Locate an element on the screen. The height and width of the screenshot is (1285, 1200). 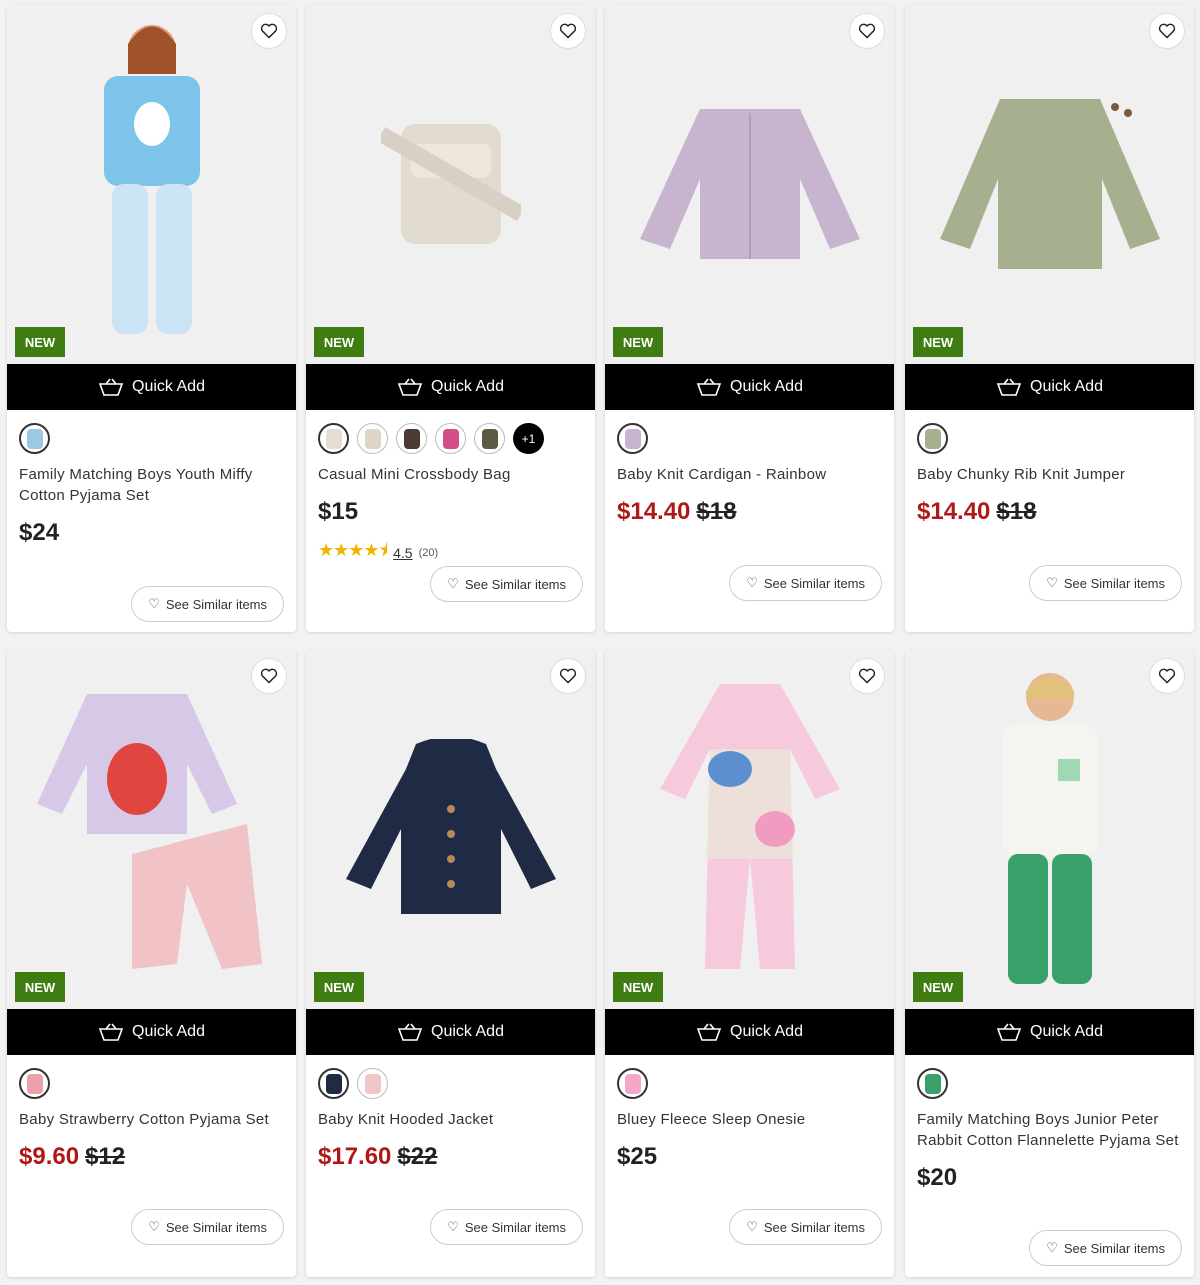
product-price: $9.60 $12 is located at coordinates (72, 1157).